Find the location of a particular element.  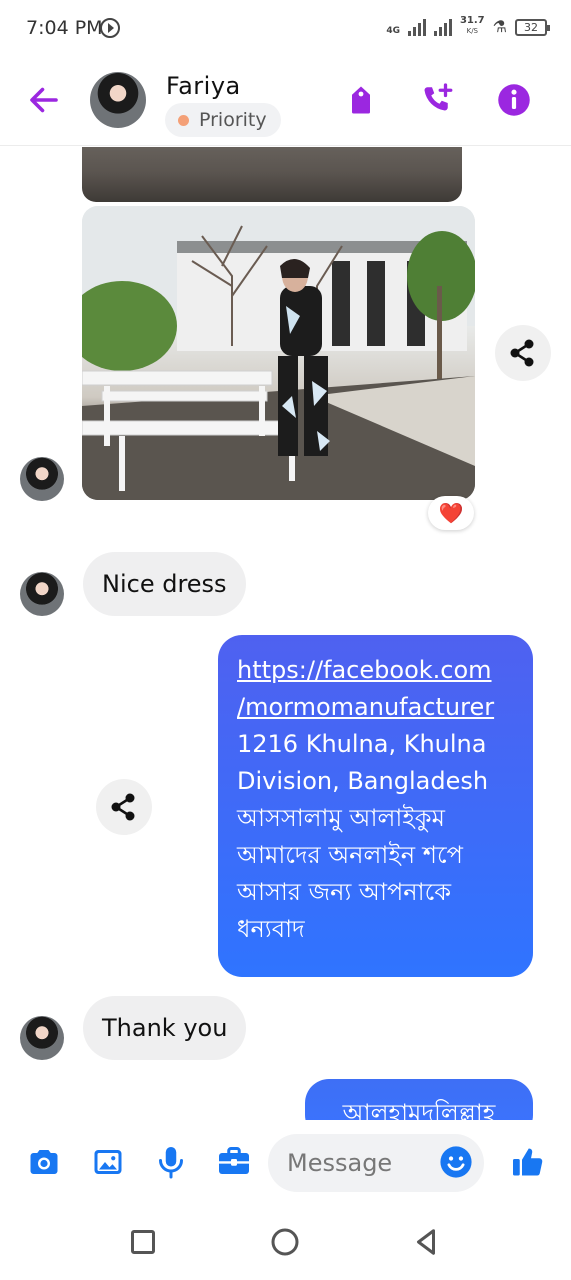

thumbs-up-icon is located at coordinates (528, 1162).